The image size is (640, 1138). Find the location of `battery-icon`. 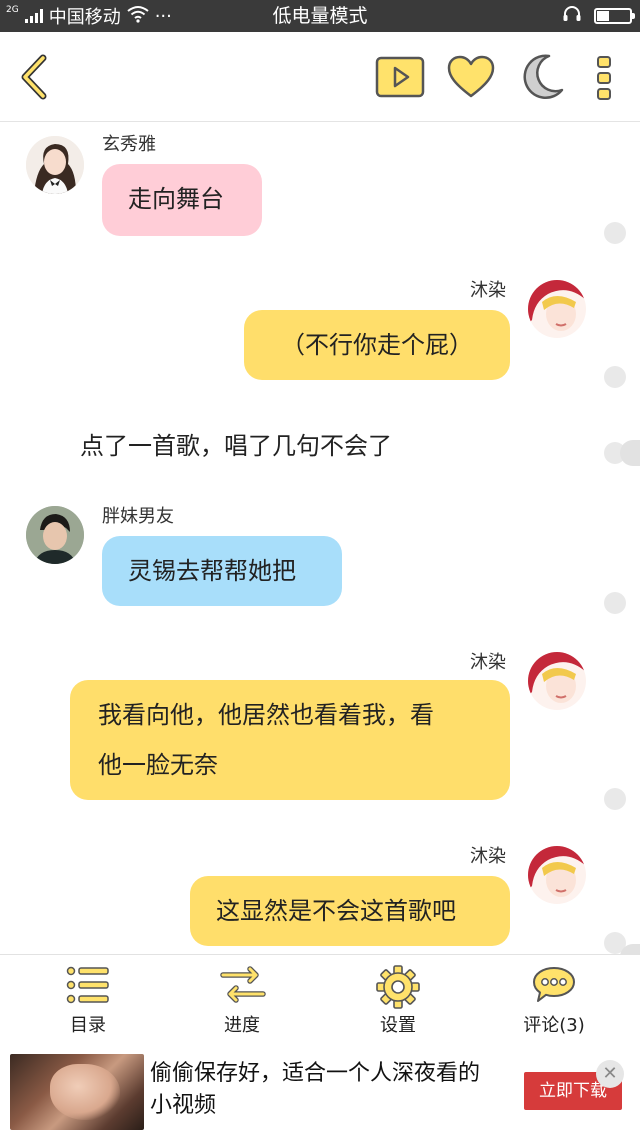

battery-icon is located at coordinates (614, 16).